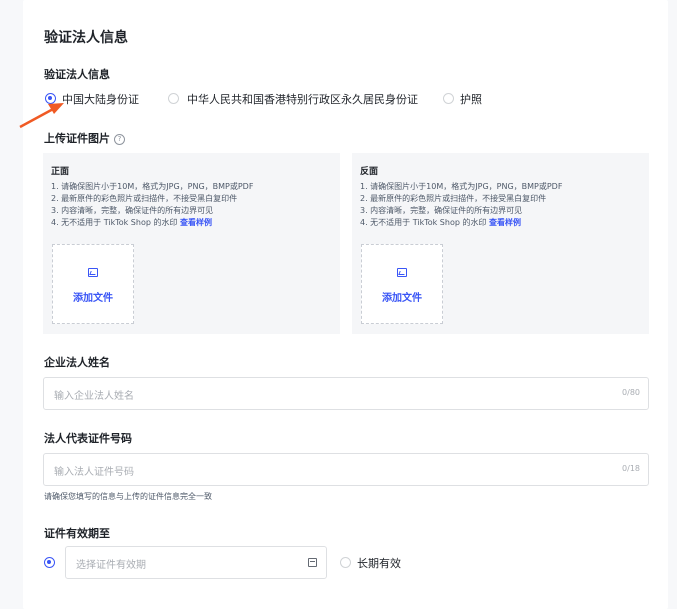 This screenshot has height=609, width=677. I want to click on annotation-arrow, so click(41, 116).